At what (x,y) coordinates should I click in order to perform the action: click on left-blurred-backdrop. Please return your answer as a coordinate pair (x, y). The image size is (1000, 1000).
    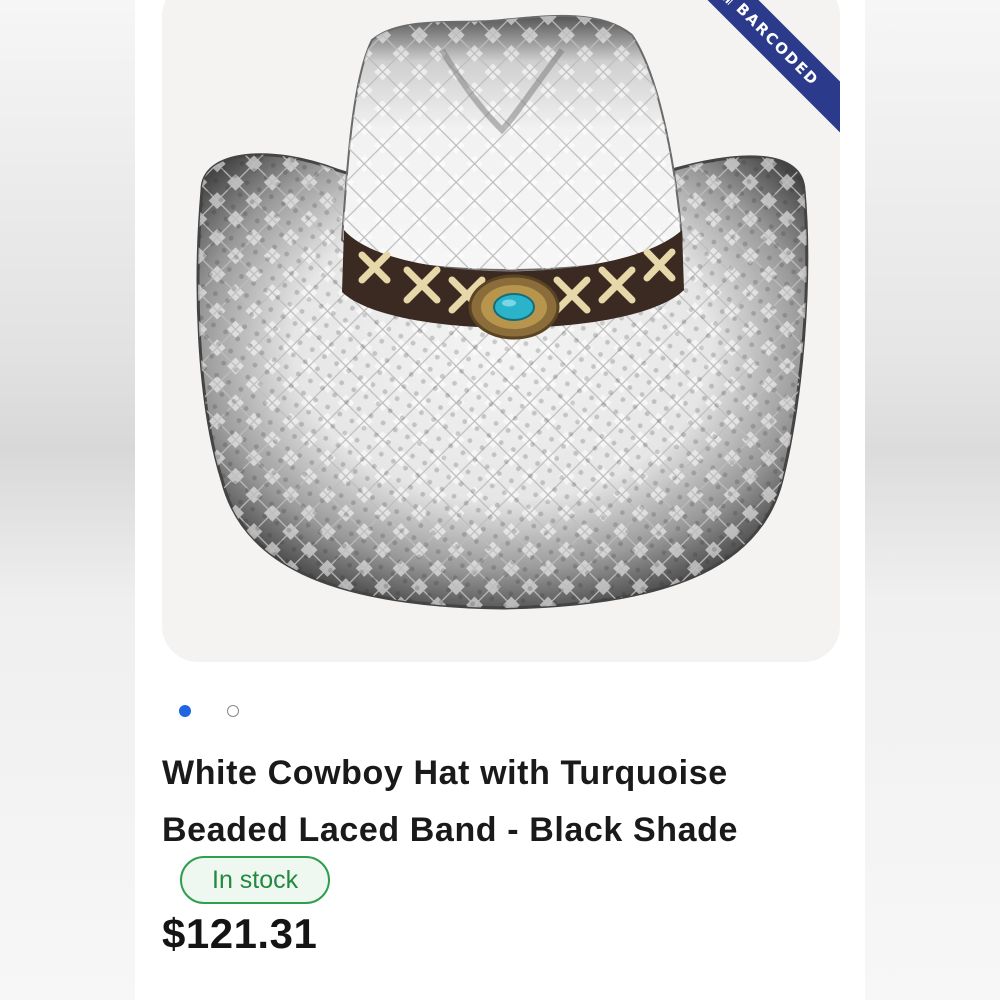
    Looking at the image, I should click on (67, 500).